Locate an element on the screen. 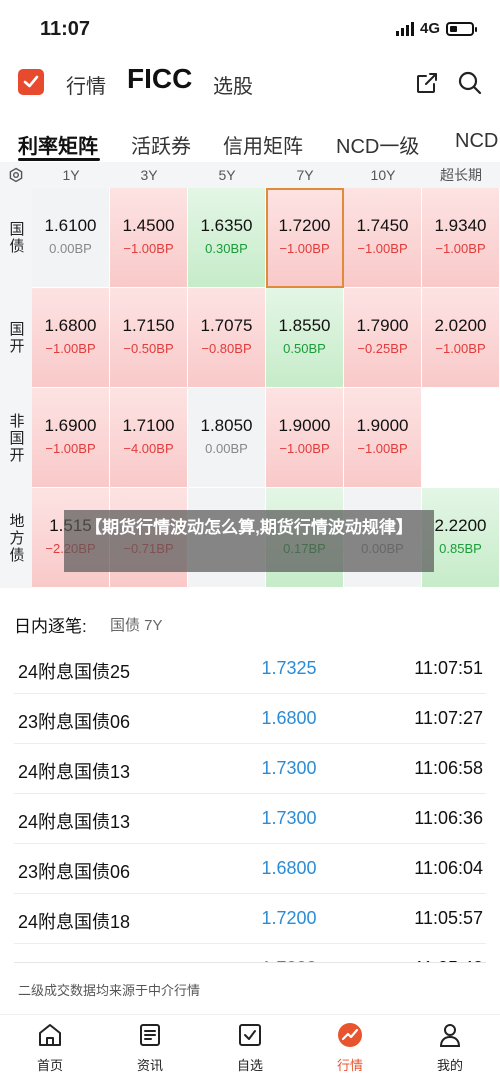 The height and width of the screenshot is (1082, 500). battery-icon is located at coordinates (461, 28).